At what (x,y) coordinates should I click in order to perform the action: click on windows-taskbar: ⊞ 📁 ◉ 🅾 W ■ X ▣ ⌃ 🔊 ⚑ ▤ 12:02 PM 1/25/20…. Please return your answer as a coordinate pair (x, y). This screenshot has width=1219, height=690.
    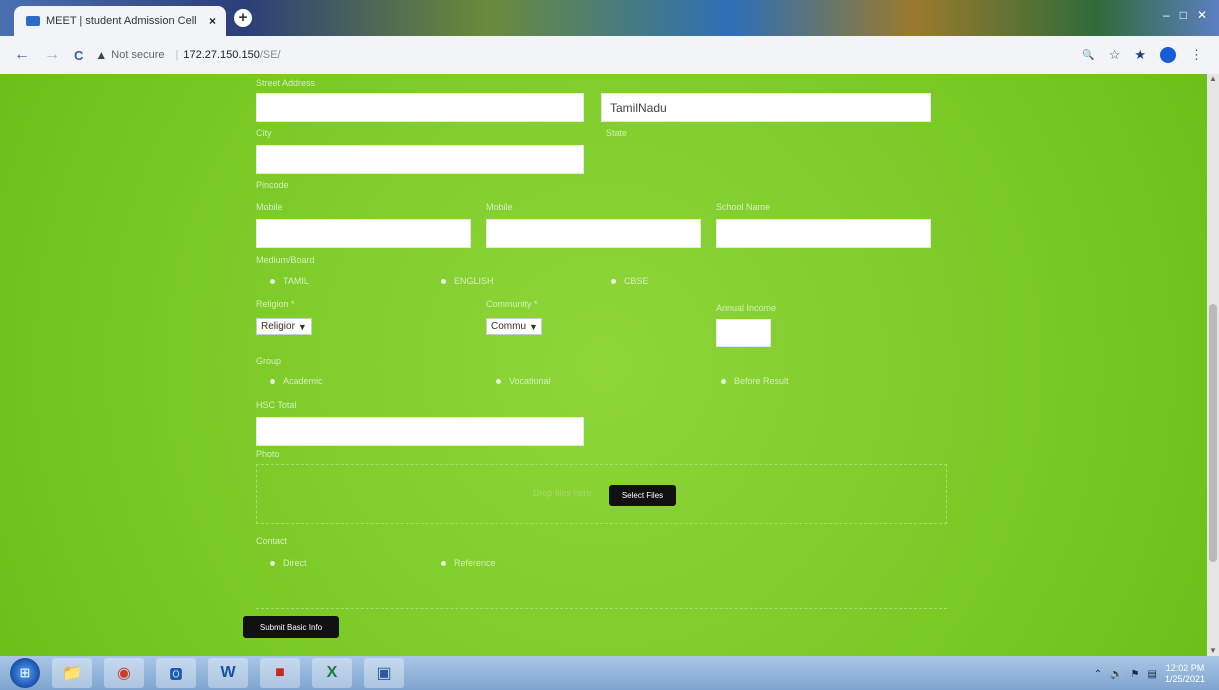
    Looking at the image, I should click on (609, 673).